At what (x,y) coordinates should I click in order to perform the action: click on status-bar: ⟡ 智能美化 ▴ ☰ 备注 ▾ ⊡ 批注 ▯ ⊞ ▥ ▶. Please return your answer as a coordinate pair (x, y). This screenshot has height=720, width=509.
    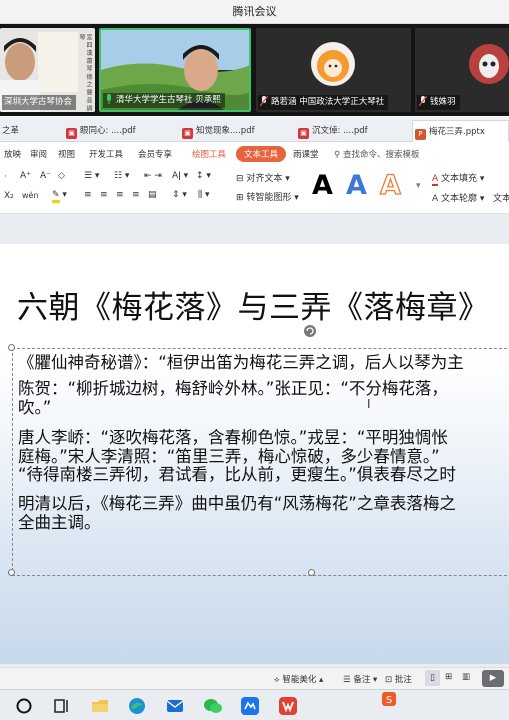
    Looking at the image, I should click on (254, 678).